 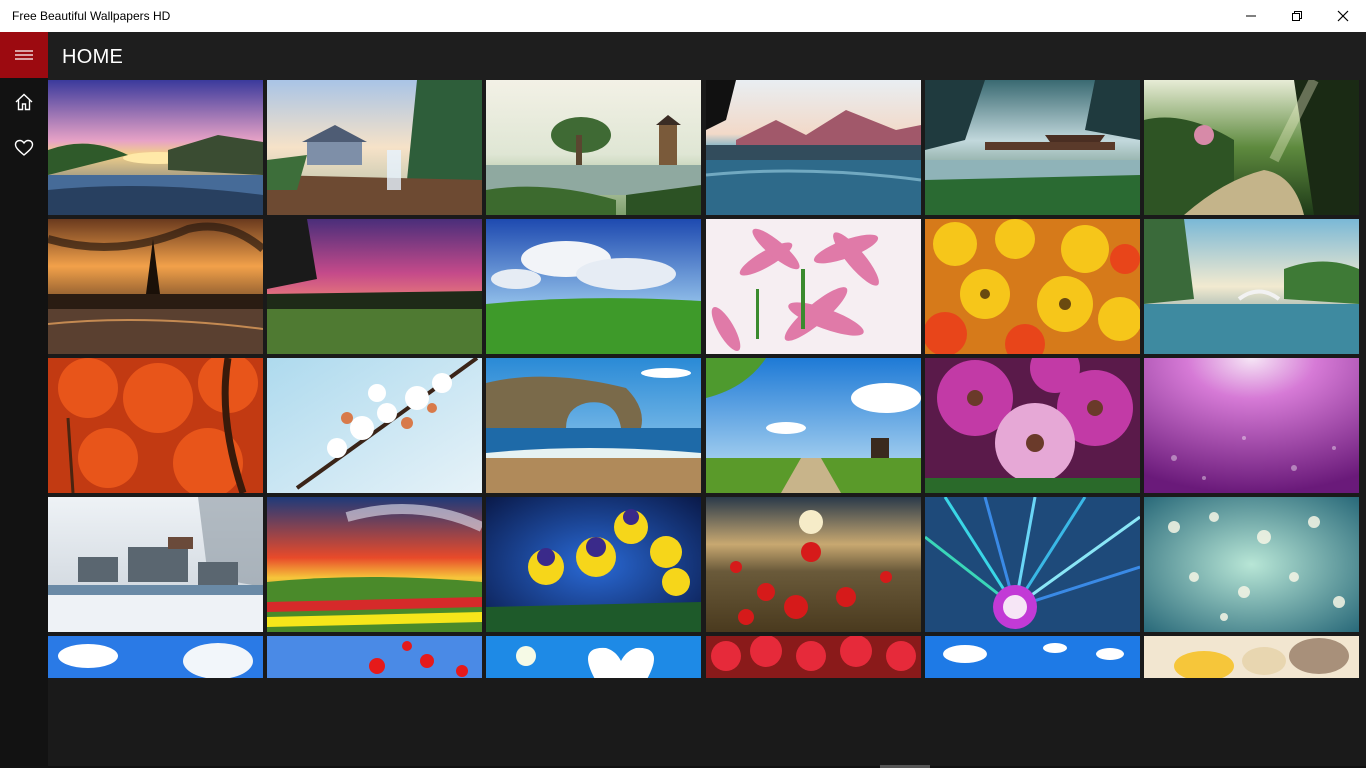 What do you see at coordinates (593, 564) in the screenshot?
I see `wallpaper-tile-yellow-pansies` at bounding box center [593, 564].